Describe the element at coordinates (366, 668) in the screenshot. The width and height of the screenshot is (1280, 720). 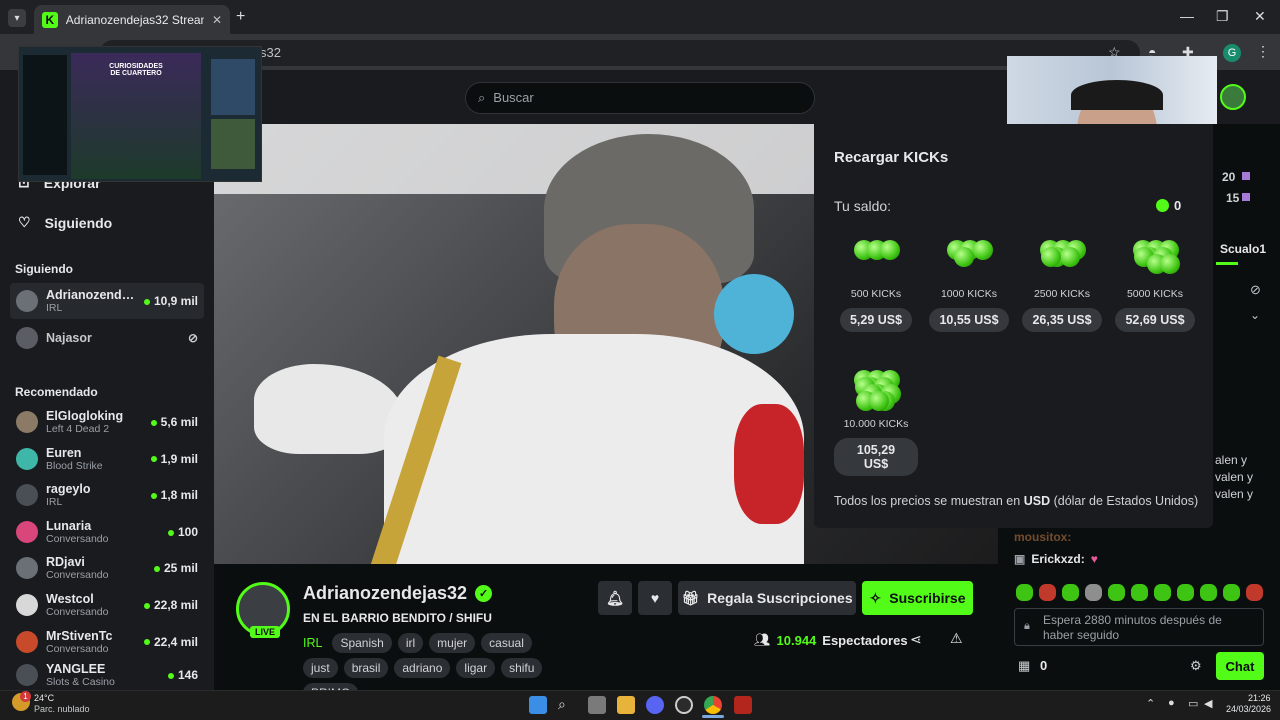
I see `tag-pill: brasil` at that location.